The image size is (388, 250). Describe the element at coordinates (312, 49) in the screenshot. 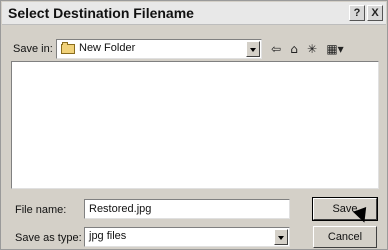

I see `new-folder-icon: ✳` at that location.